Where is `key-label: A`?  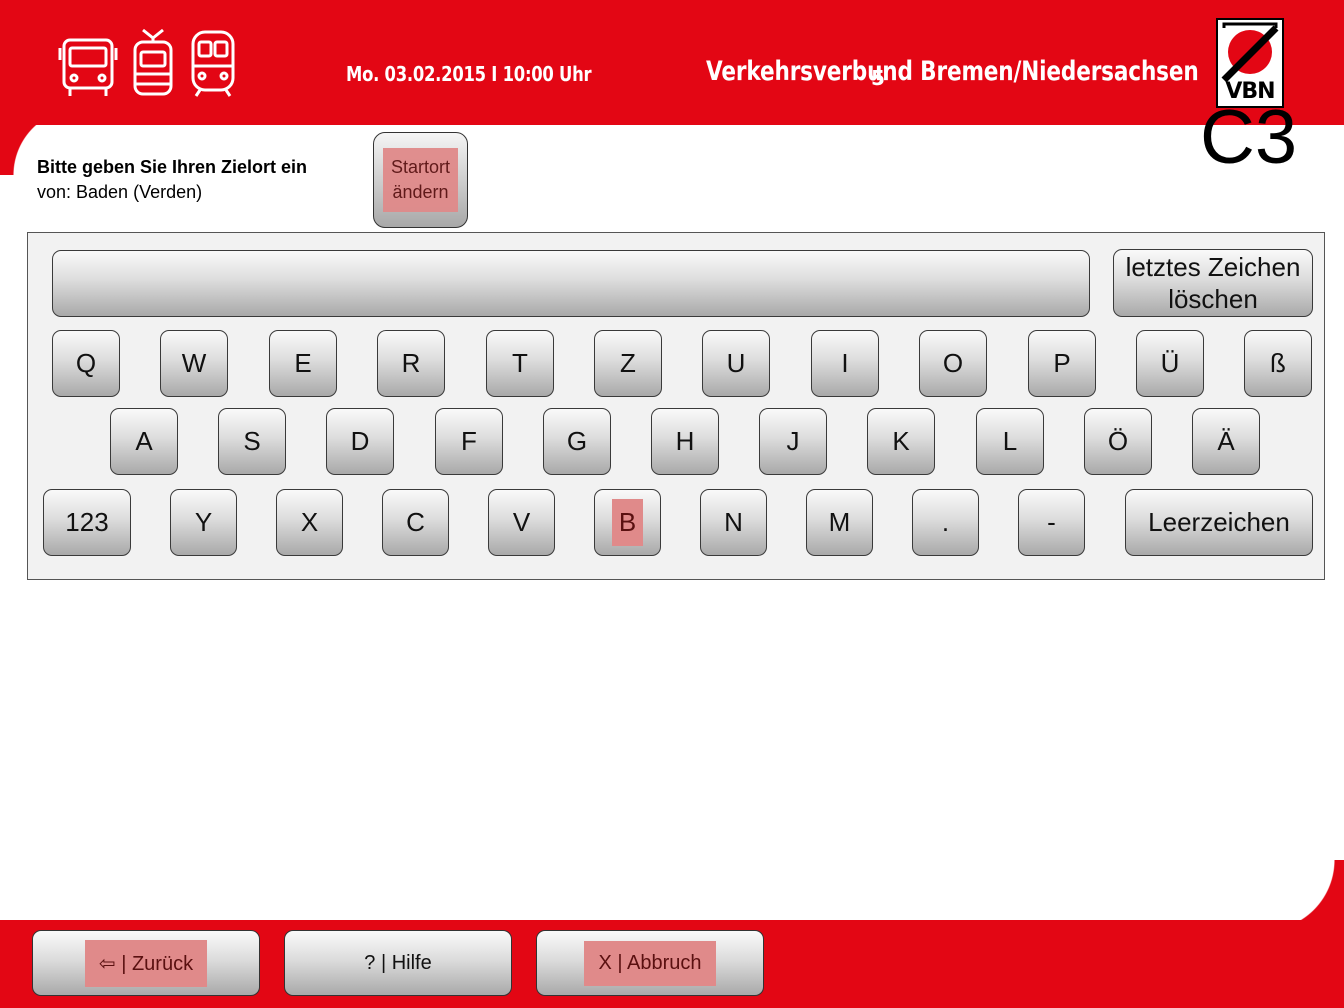 key-label: A is located at coordinates (144, 441).